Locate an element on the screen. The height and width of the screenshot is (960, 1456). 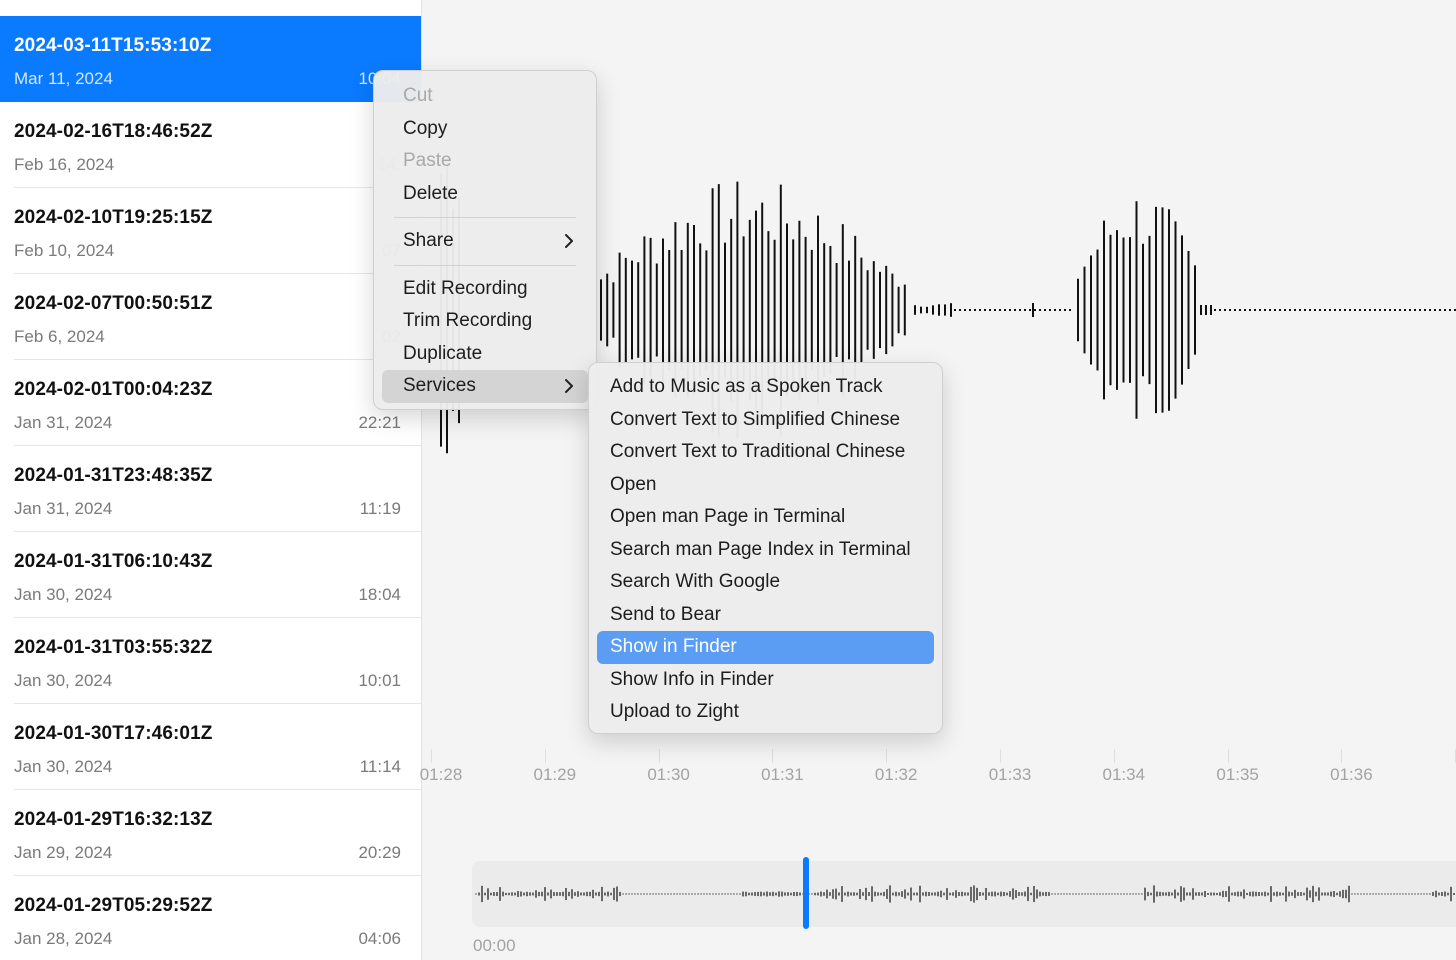
recording-title: 2024-02-01T00:04:23Z is located at coordinates (113, 389).